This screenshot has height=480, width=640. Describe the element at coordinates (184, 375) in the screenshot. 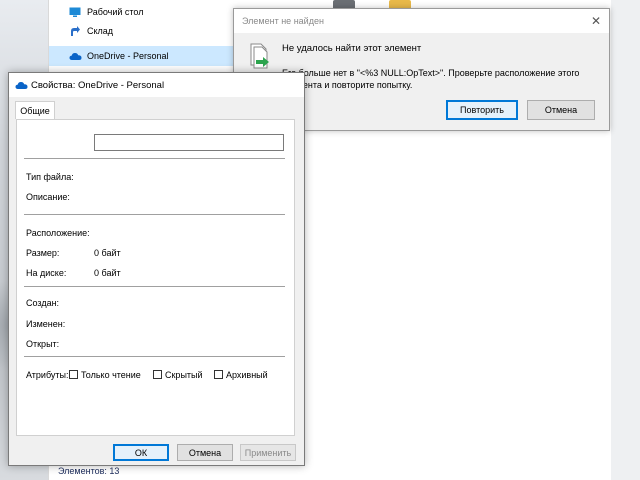

I see `hidden-checkbox-label: Скрытый` at that location.